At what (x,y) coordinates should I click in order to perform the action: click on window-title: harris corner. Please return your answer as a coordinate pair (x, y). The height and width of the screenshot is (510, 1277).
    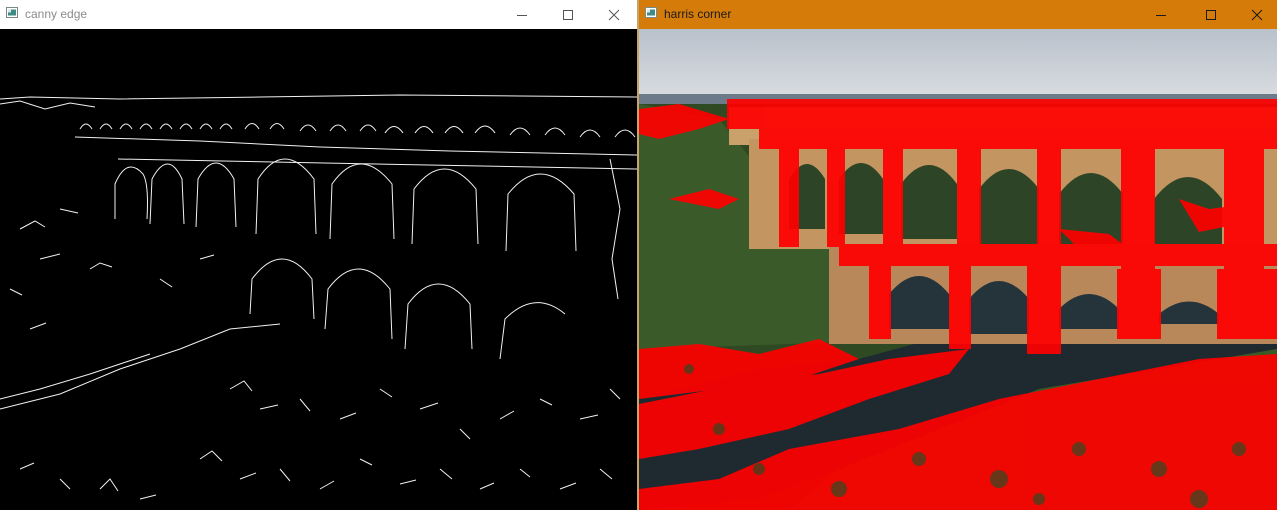
    Looking at the image, I should click on (698, 14).